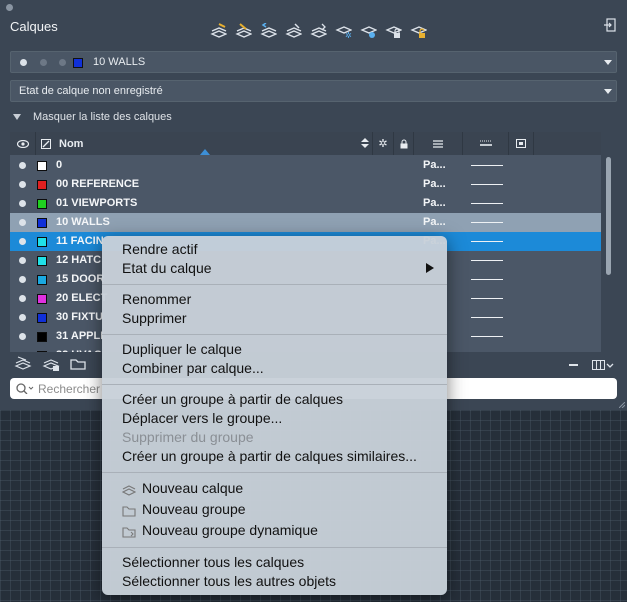  Describe the element at coordinates (521, 143) in the screenshot. I see `column-transparency` at that location.